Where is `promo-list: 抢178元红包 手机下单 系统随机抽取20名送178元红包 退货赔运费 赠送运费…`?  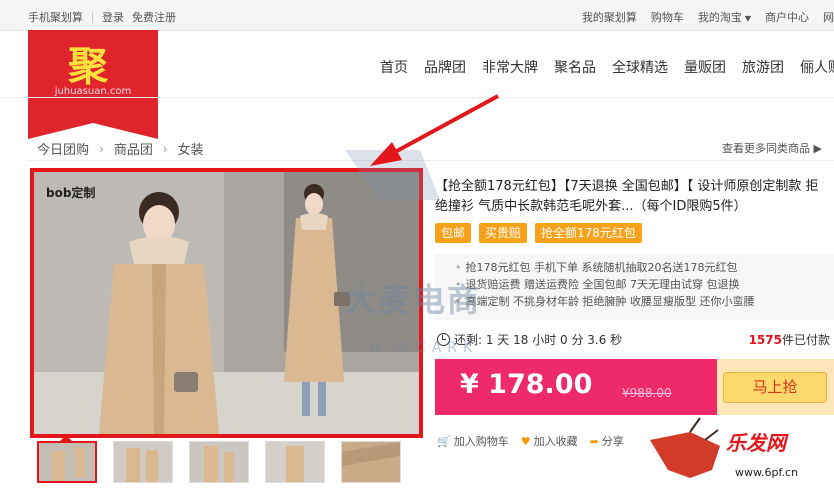
promo-list: 抢178元红包 手机下单 系统随机抽取20名送178元红包 退货赔运费 赠送运费… is located at coordinates (634, 287).